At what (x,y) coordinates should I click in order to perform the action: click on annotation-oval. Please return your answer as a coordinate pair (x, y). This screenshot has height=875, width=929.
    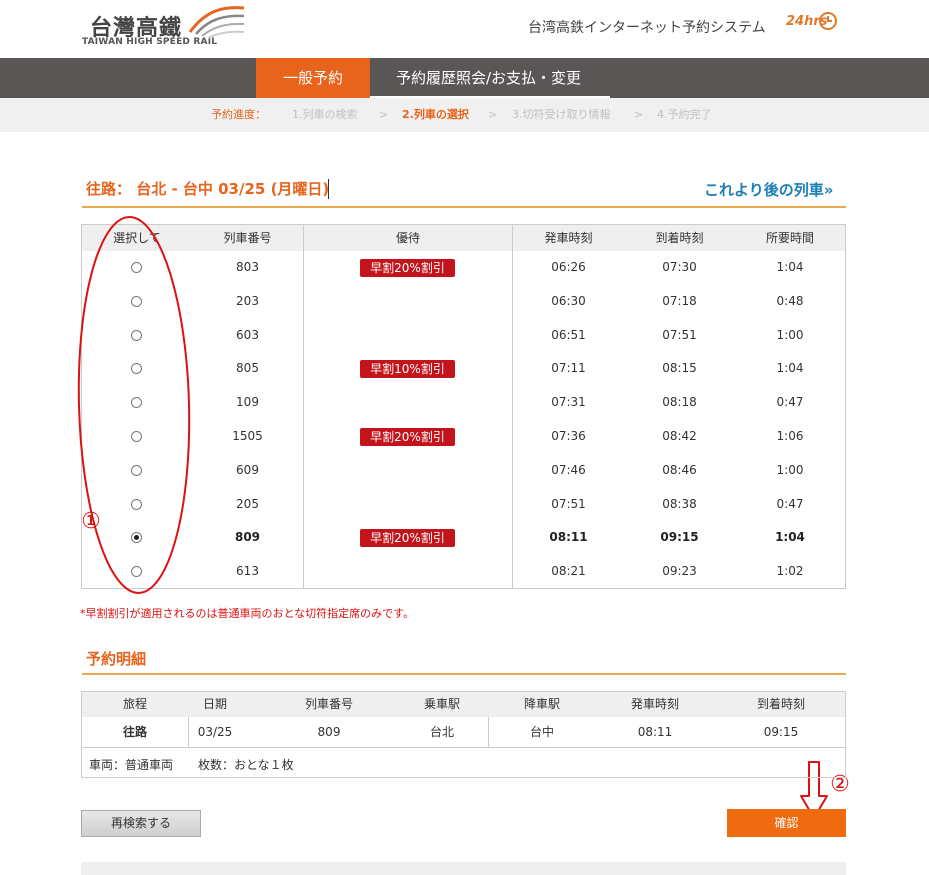
    Looking at the image, I should click on (134, 405).